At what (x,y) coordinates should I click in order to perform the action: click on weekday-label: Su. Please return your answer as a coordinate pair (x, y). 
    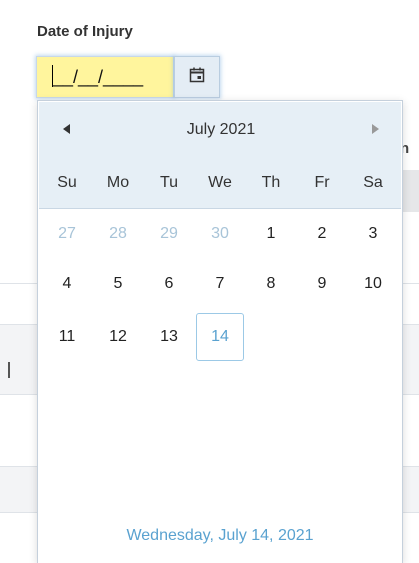
    Looking at the image, I should click on (67, 182).